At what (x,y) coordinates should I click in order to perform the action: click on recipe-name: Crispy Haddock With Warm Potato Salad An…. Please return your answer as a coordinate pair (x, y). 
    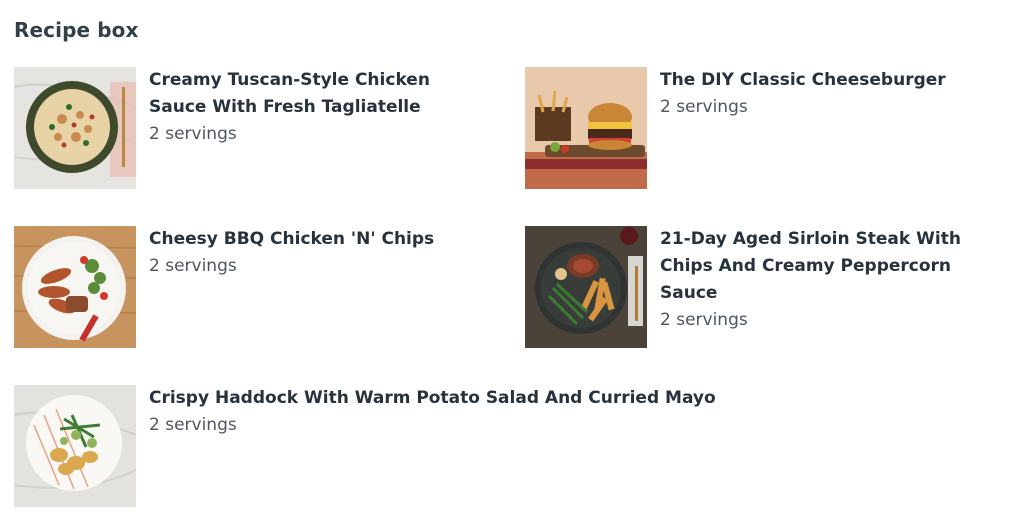
    Looking at the image, I should click on (432, 398).